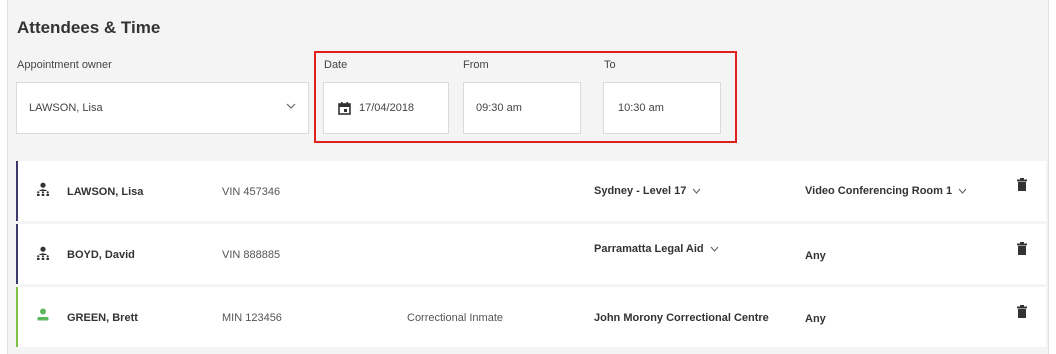  What do you see at coordinates (525, 97) in the screenshot?
I see `date-time-highlight` at bounding box center [525, 97].